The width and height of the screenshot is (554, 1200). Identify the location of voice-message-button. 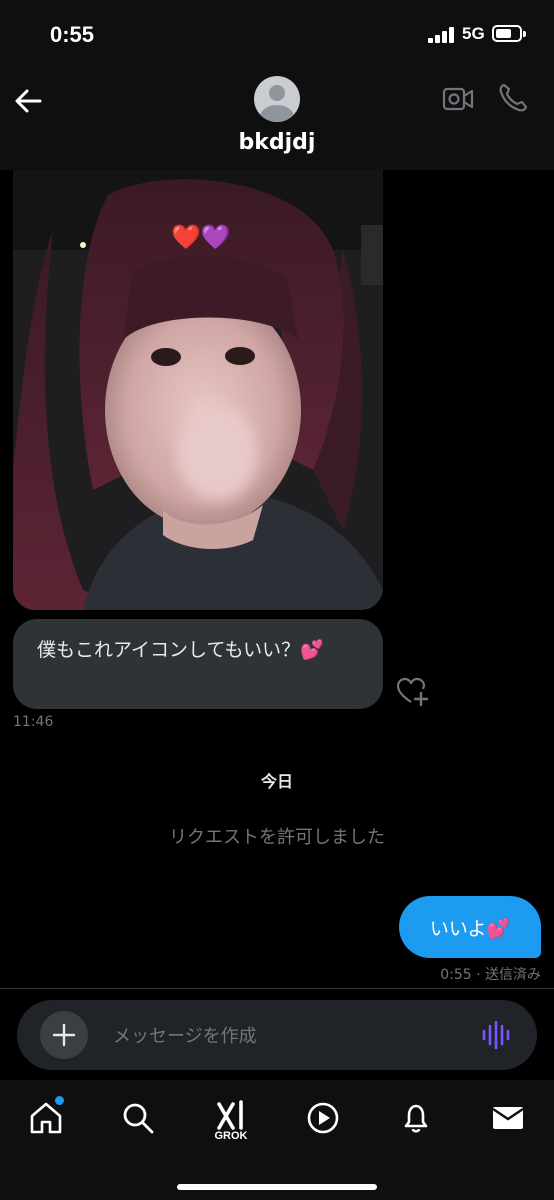
(496, 1035).